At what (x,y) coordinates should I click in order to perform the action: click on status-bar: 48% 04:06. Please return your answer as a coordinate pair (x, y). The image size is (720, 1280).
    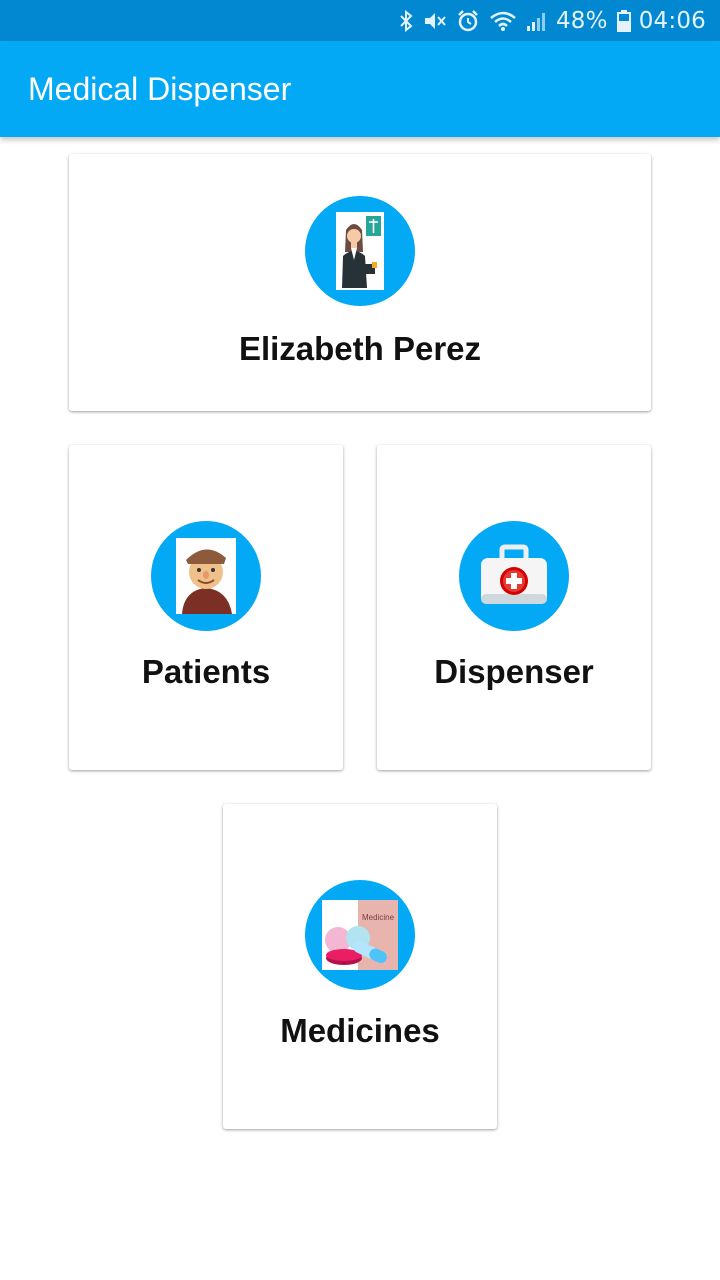
    Looking at the image, I should click on (360, 20).